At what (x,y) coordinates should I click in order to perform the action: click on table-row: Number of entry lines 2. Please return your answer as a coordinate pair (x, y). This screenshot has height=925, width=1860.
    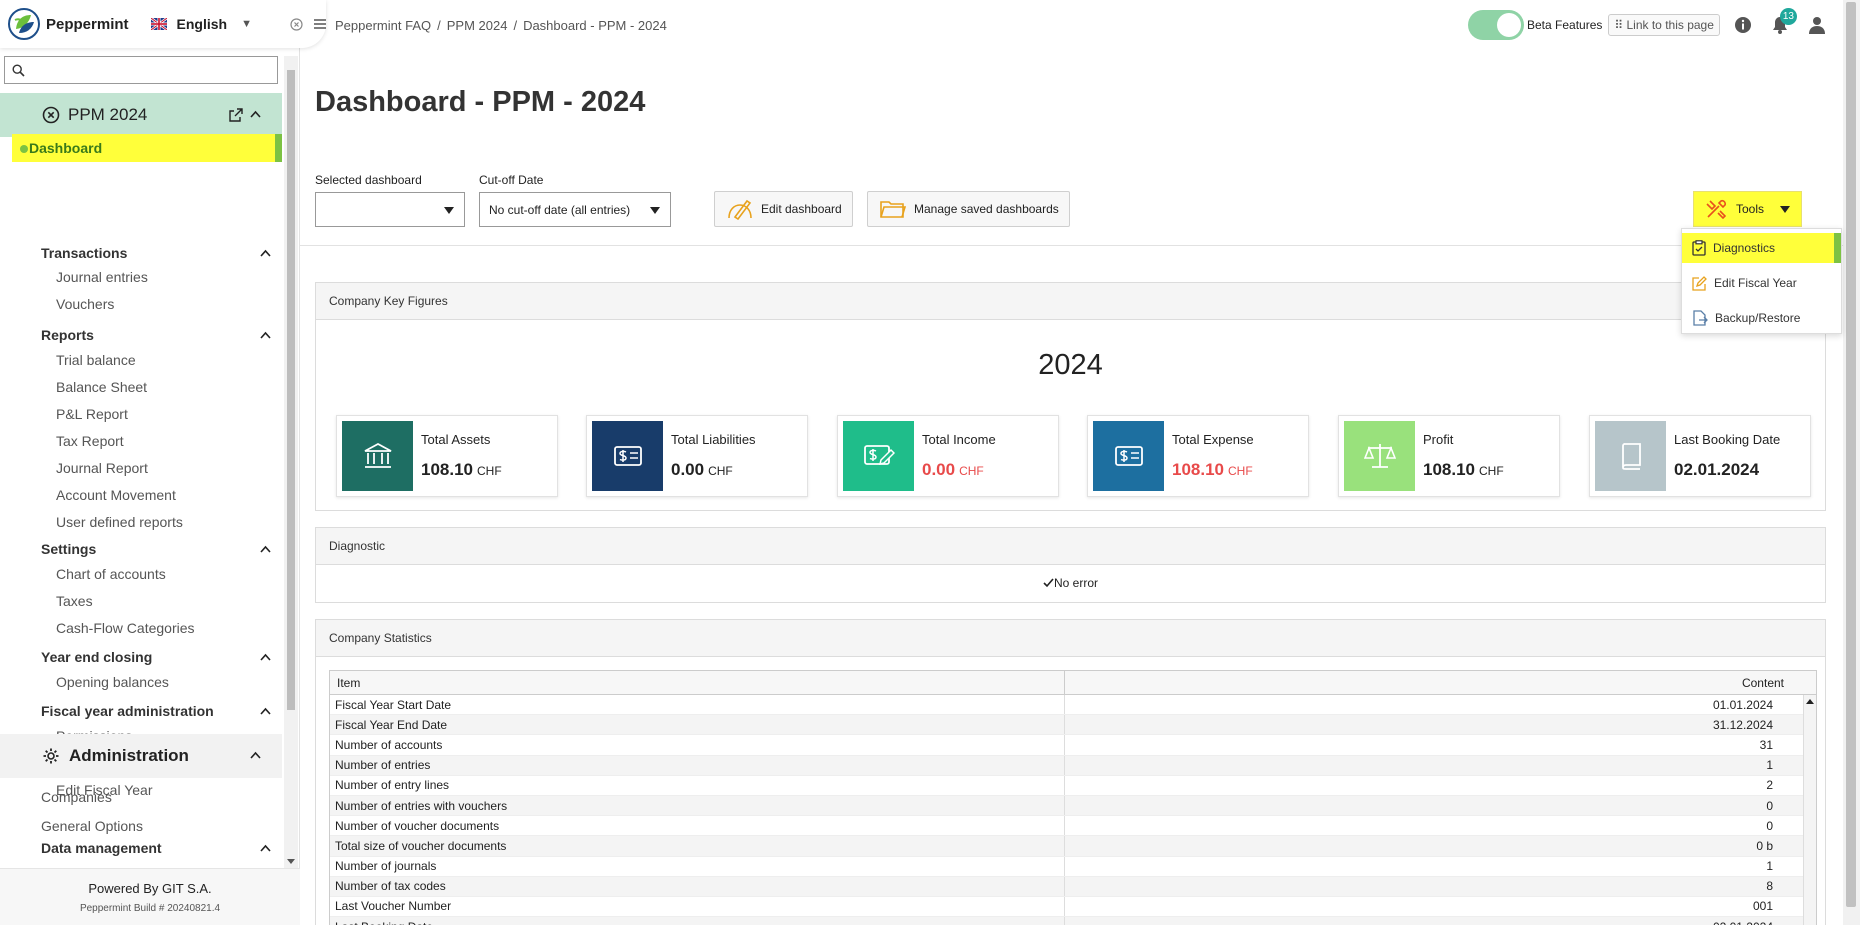
    Looking at the image, I should click on (1073, 785).